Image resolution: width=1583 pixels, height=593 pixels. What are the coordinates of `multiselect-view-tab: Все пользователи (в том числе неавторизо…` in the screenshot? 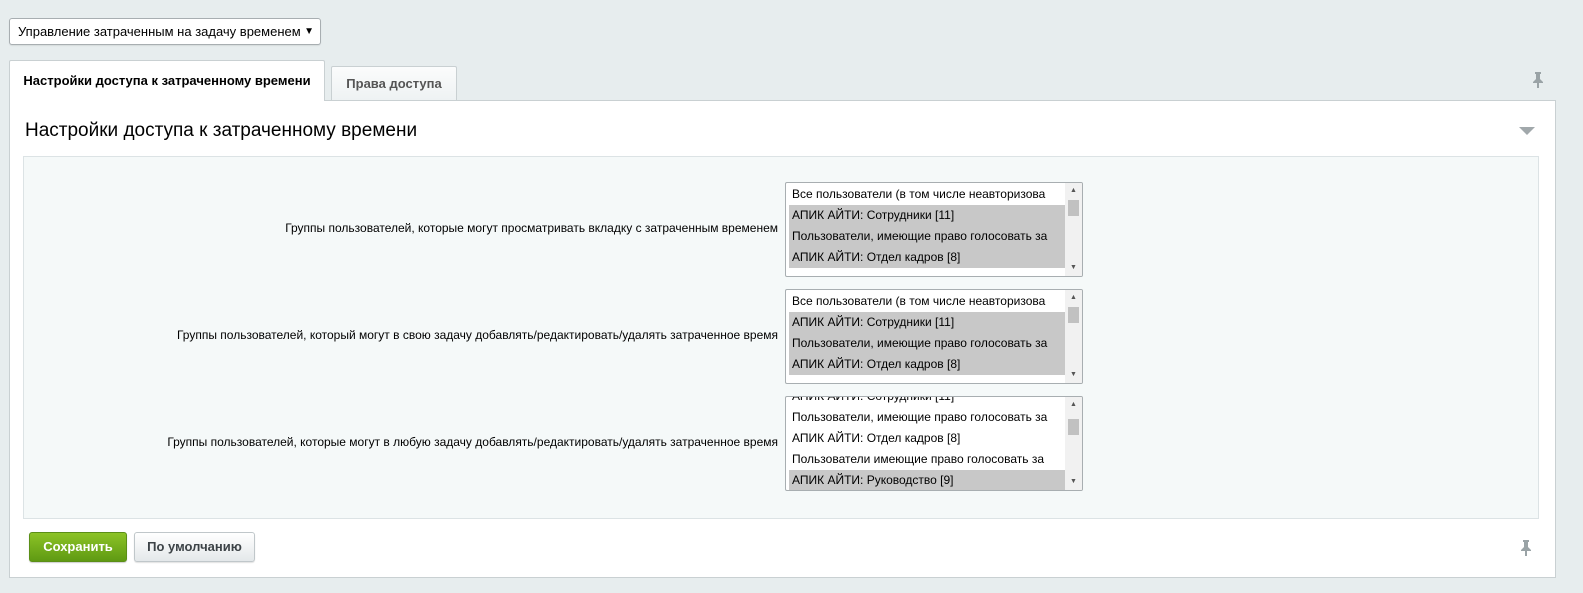 It's located at (934, 229).